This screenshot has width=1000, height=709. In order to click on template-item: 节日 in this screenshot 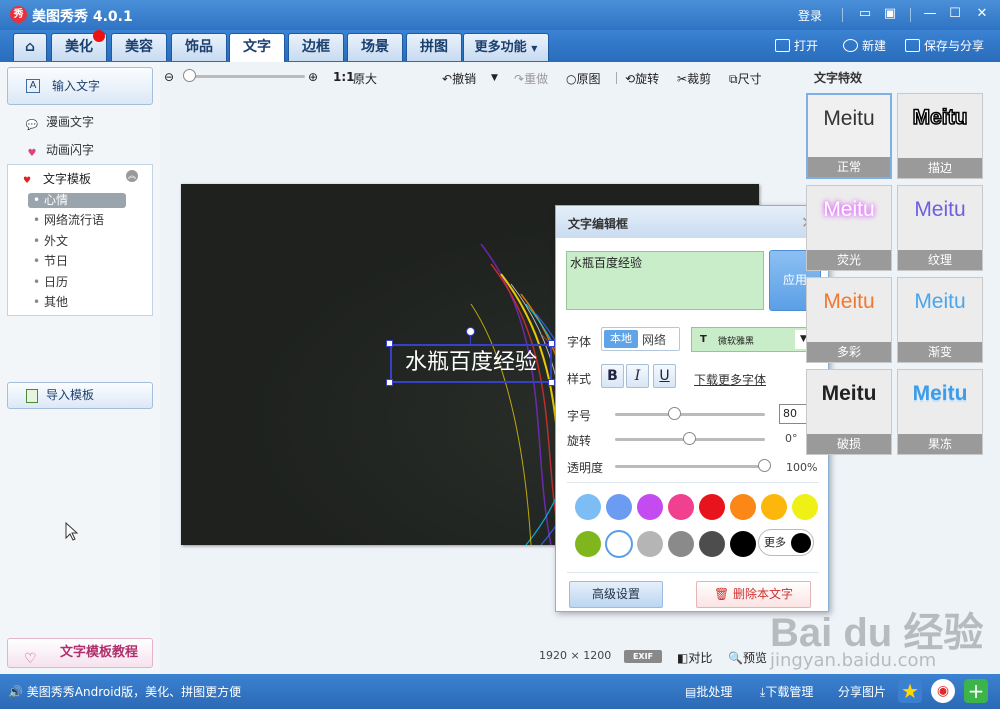, I will do `click(77, 261)`.